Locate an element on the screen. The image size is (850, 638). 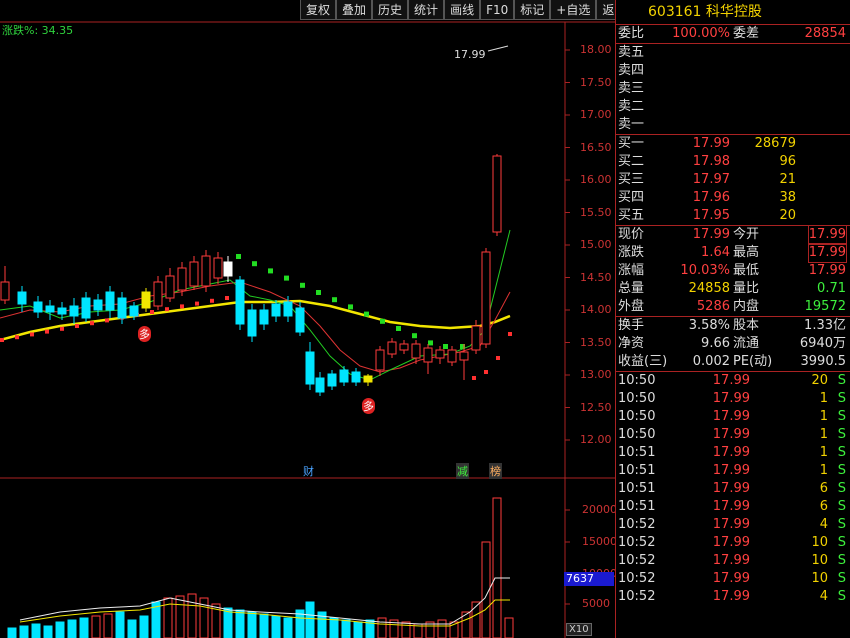
price-axis-label: 12.50 is located at coordinates (596, 407).